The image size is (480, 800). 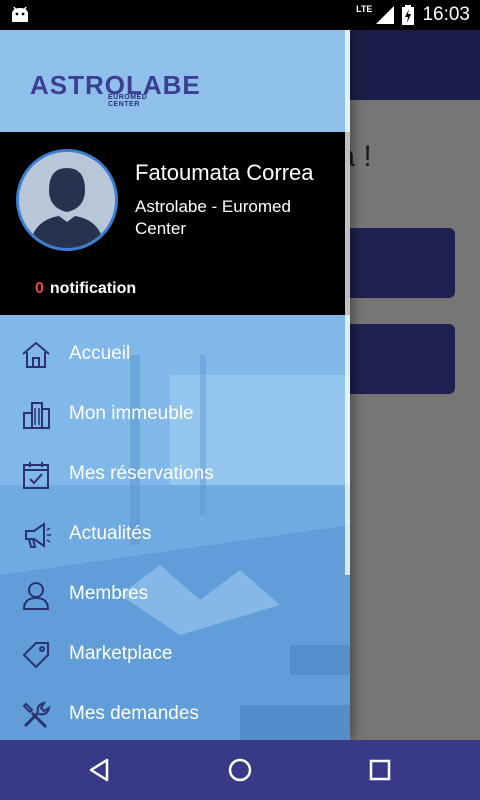 What do you see at coordinates (175, 355) in the screenshot?
I see `menu-item-accueil: Accueil` at bounding box center [175, 355].